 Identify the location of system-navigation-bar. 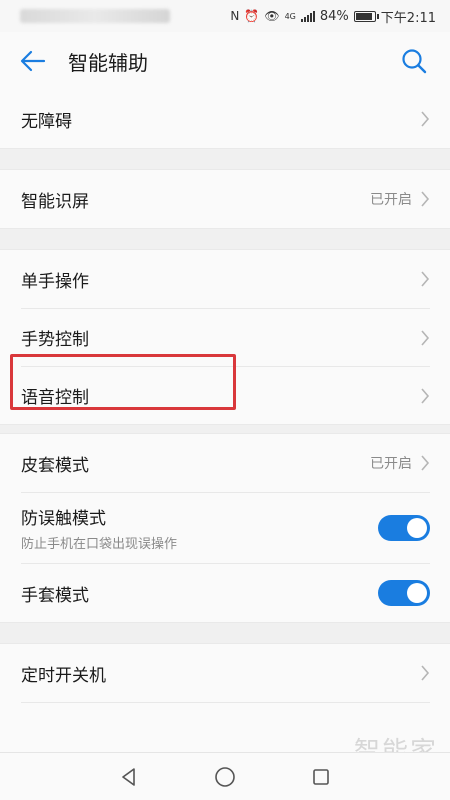
(225, 776).